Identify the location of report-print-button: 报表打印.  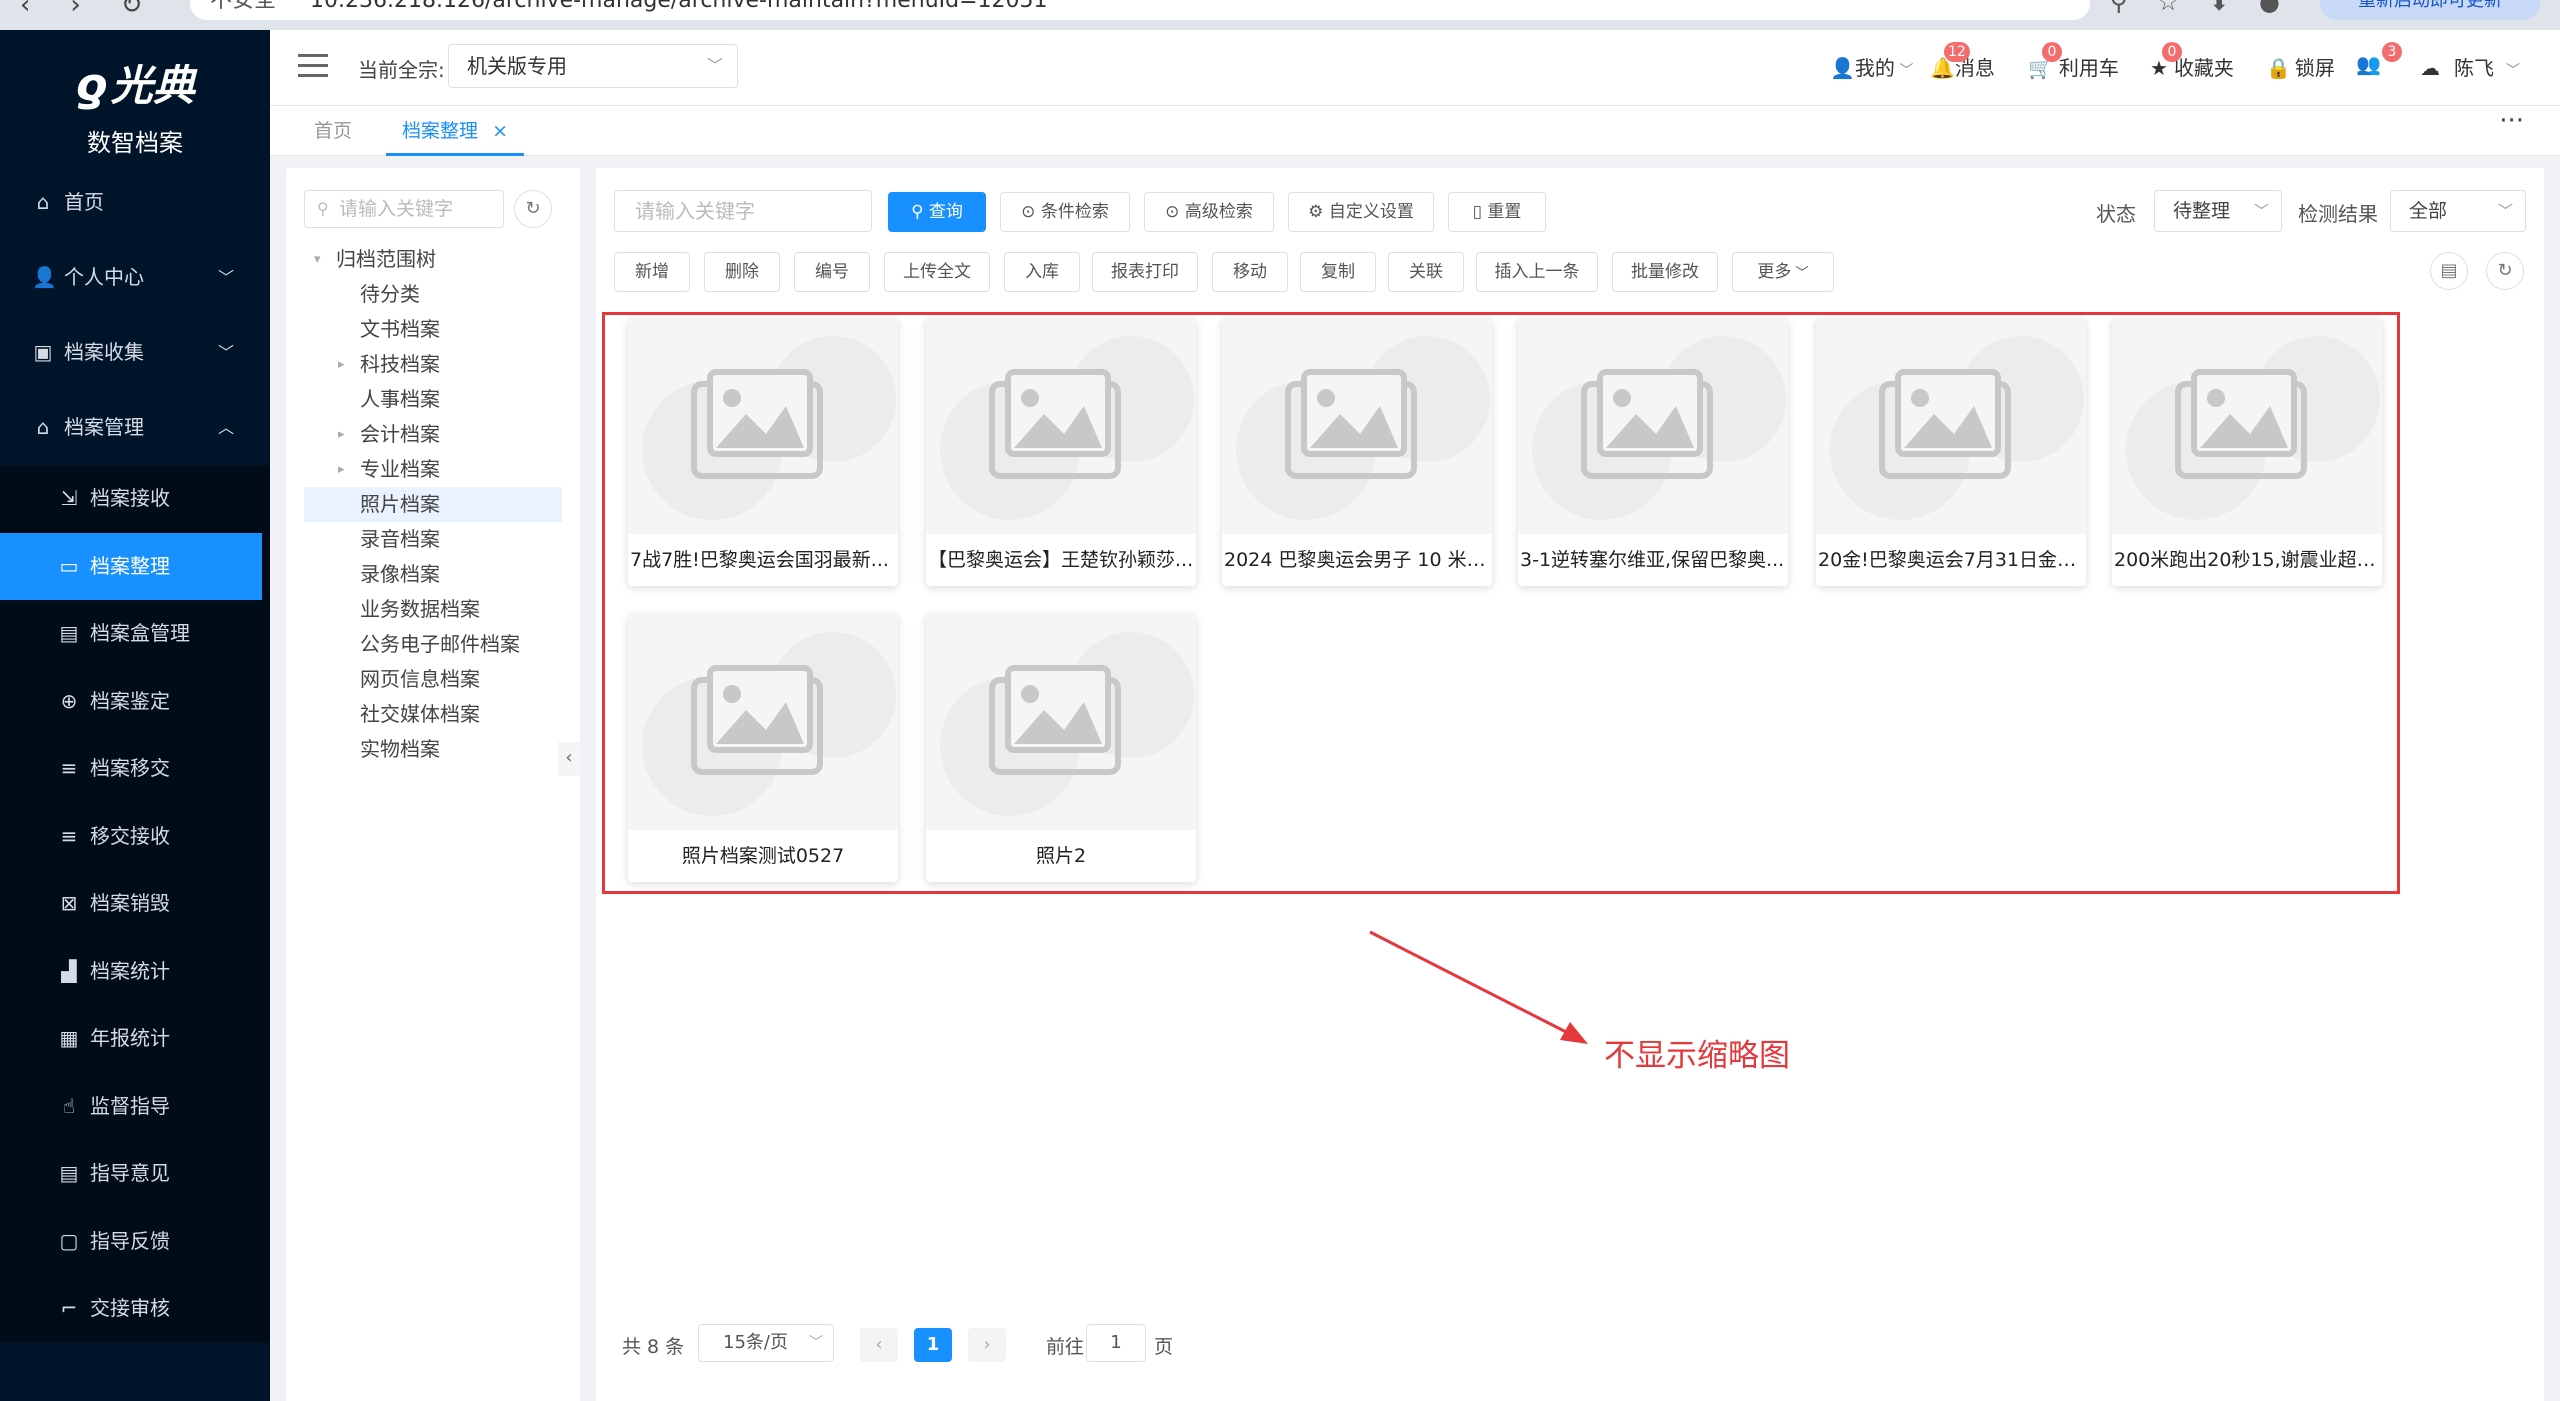
(1145, 272).